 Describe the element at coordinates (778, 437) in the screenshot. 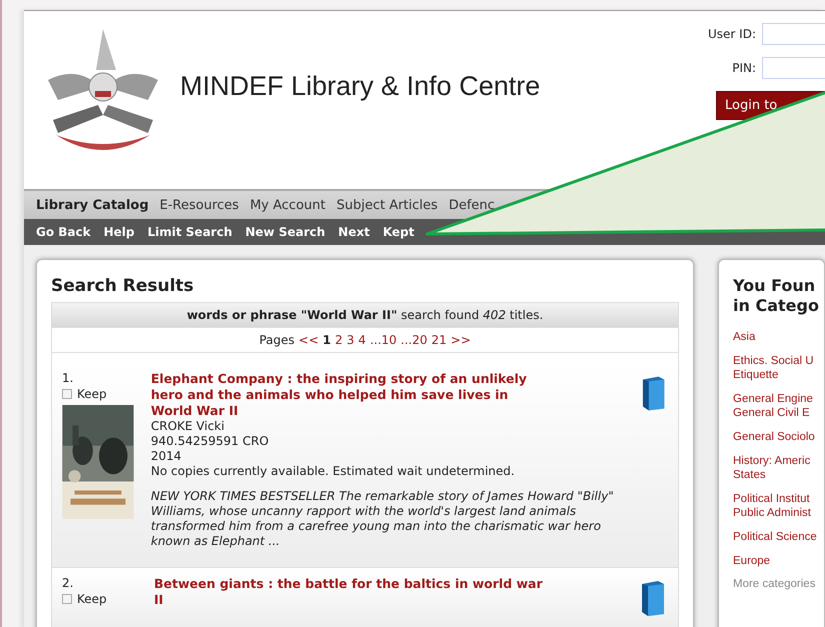

I see `category-link: General Sociolo` at that location.